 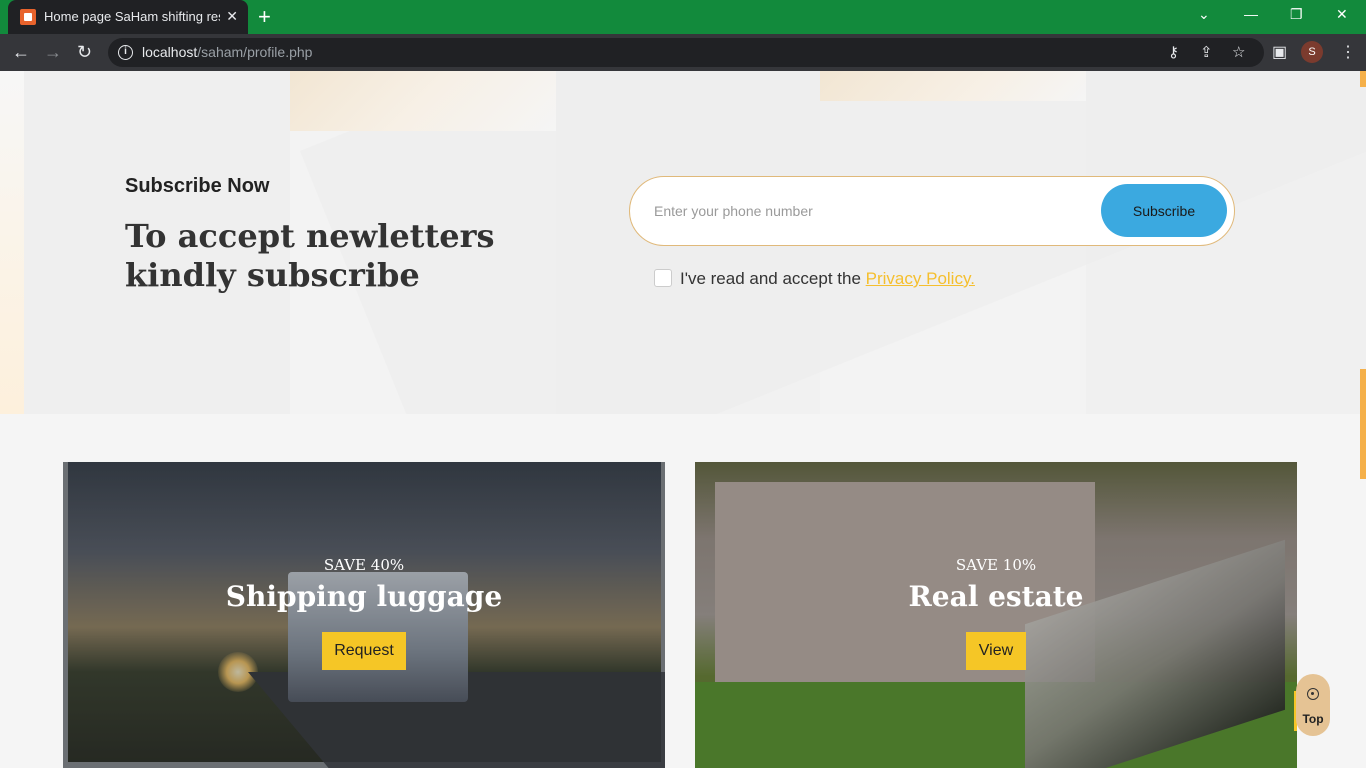 I want to click on phone-number-input, so click(x=874, y=211).